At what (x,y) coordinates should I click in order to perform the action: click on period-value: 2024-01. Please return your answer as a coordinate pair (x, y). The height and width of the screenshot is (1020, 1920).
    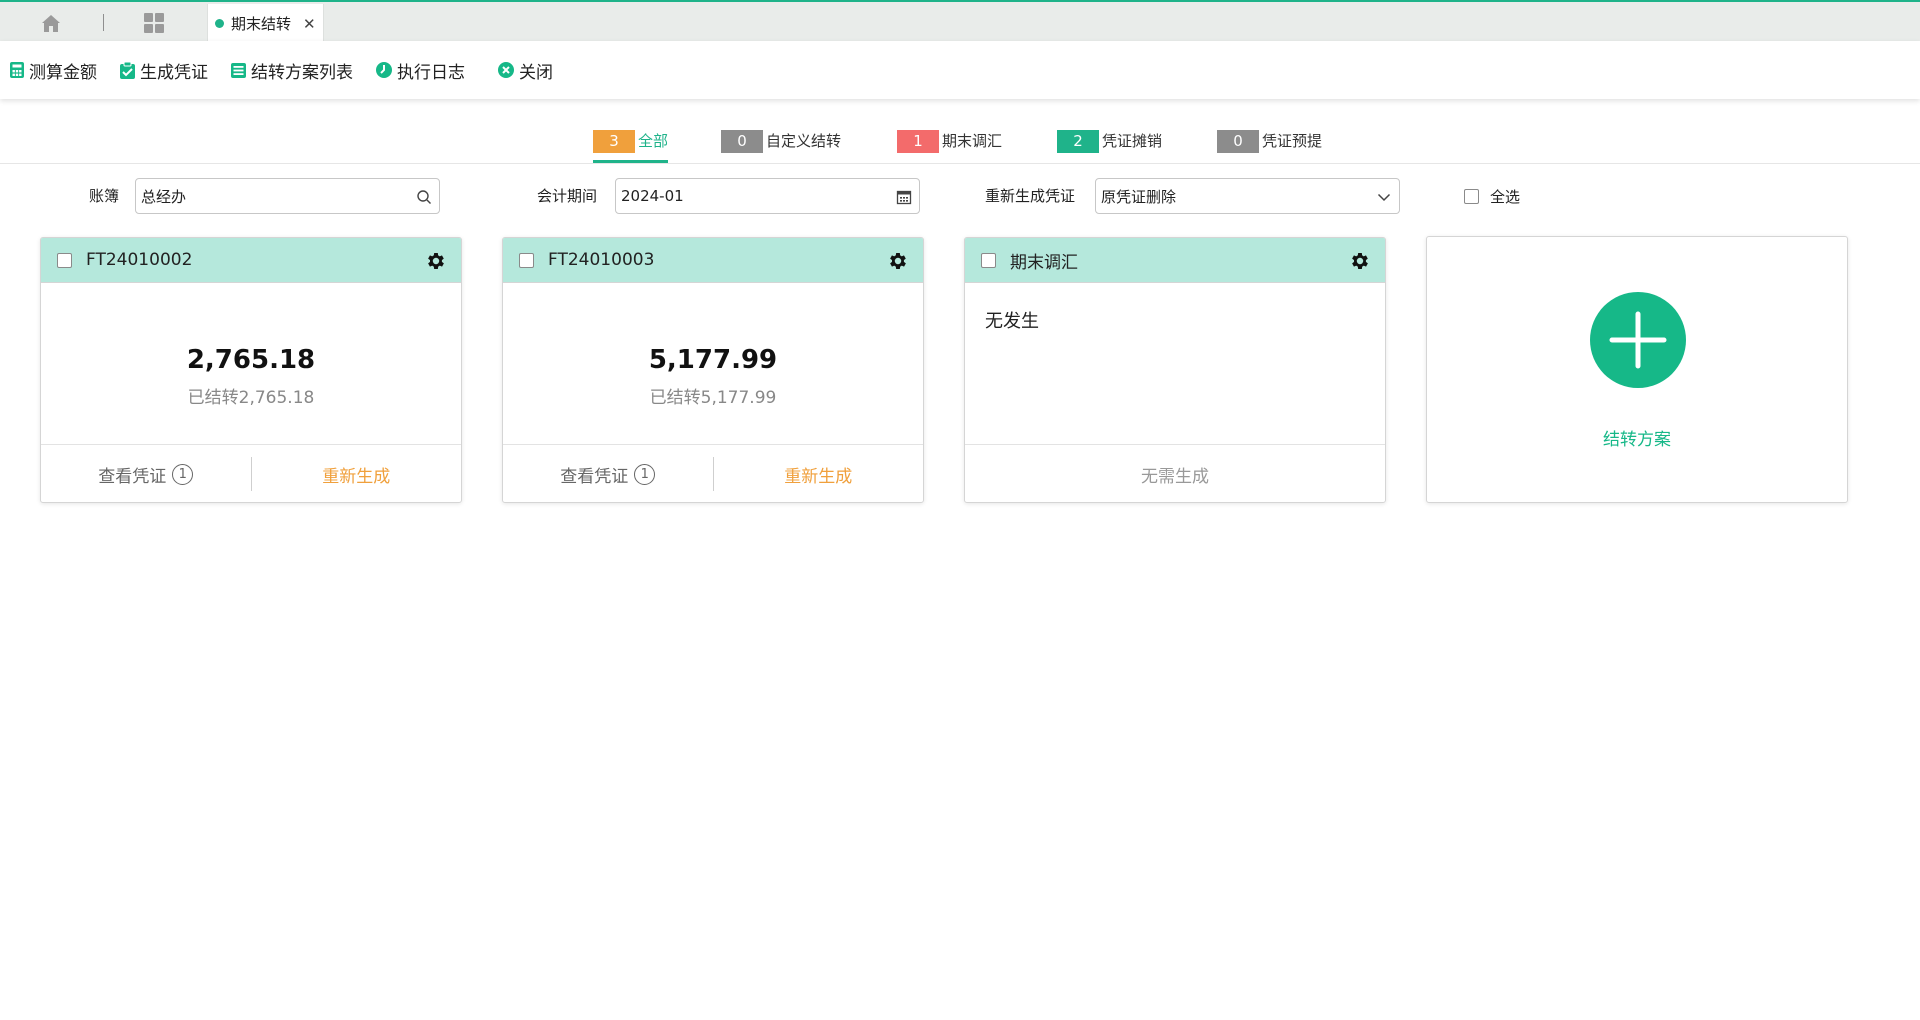
    Looking at the image, I should click on (652, 196).